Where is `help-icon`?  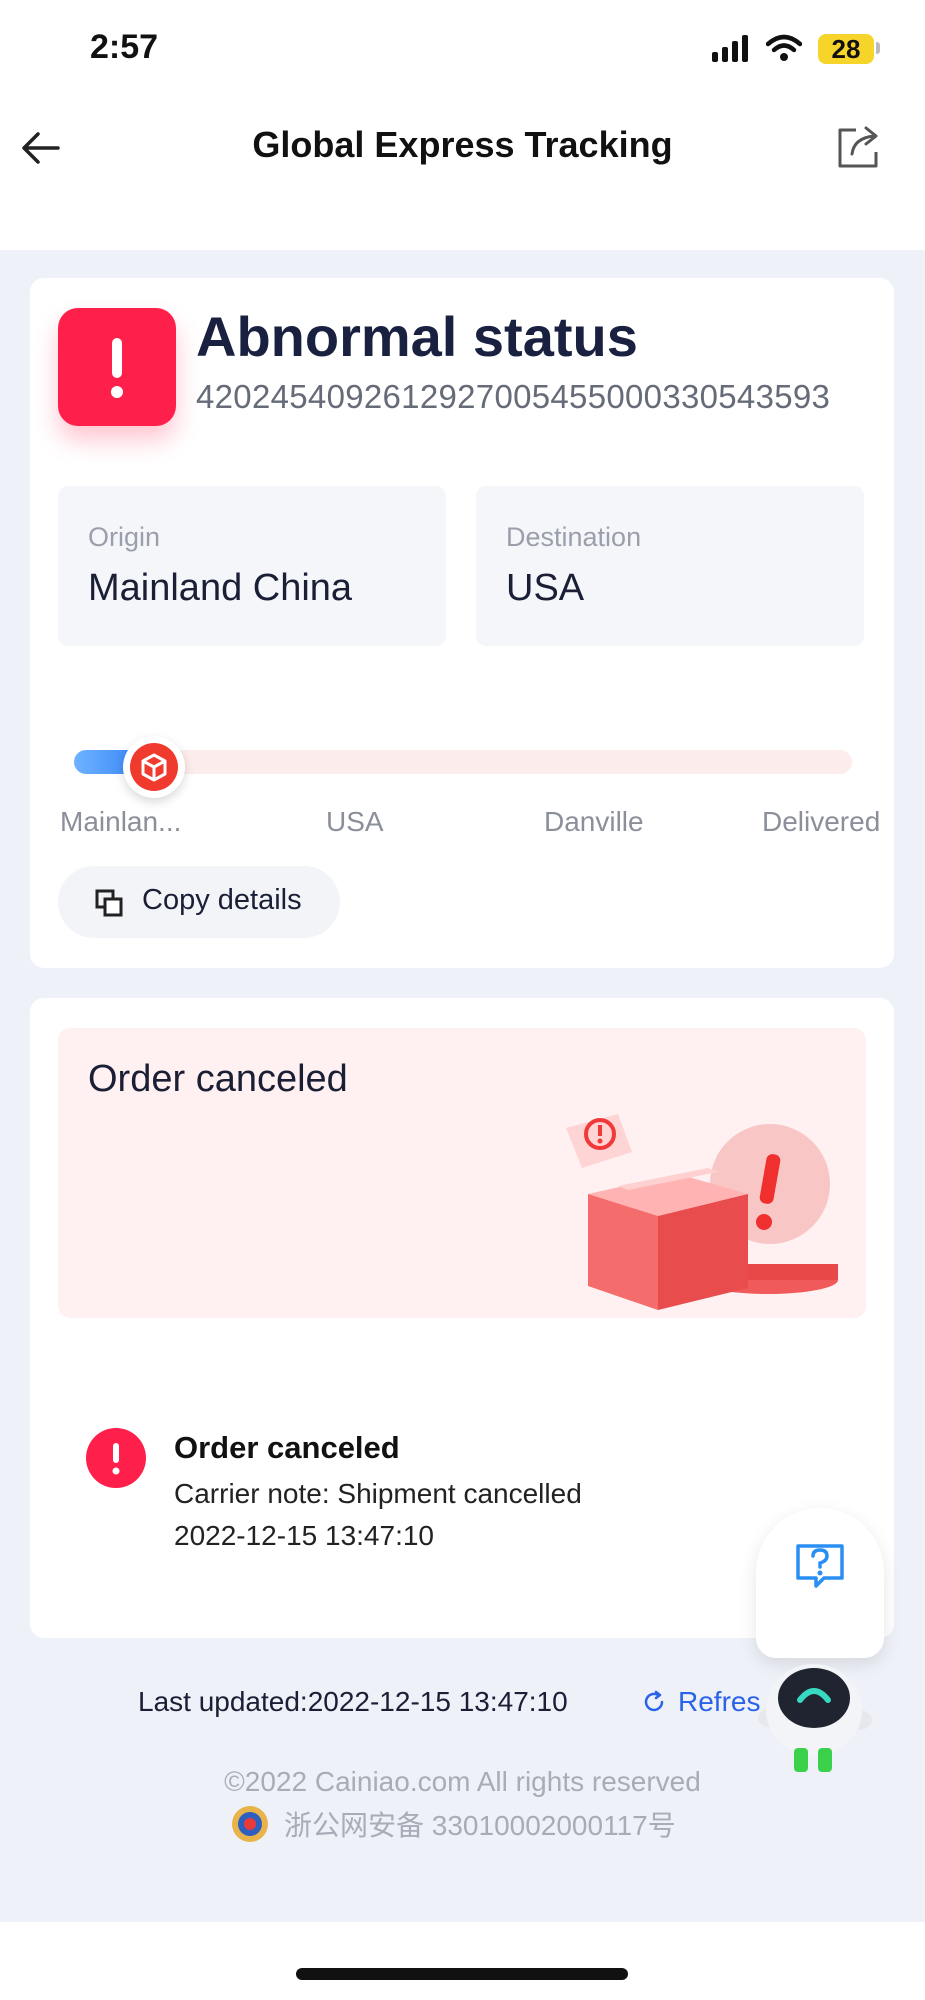
help-icon is located at coordinates (820, 1566).